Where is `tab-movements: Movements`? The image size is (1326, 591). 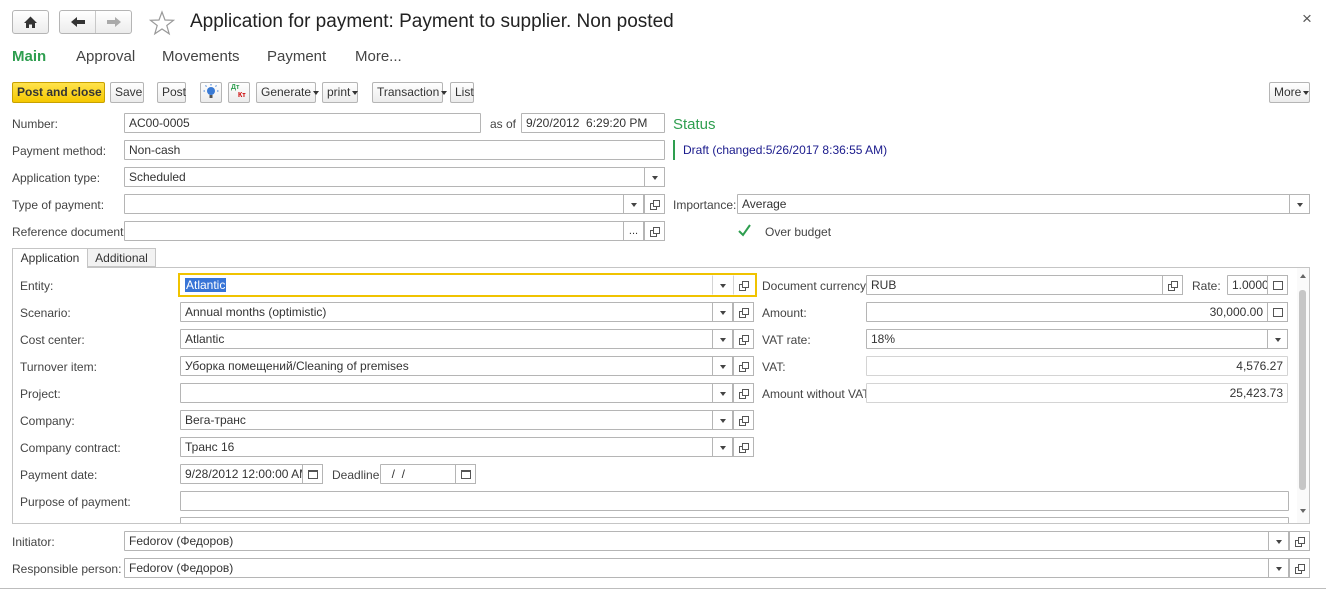
tab-movements: Movements is located at coordinates (201, 56).